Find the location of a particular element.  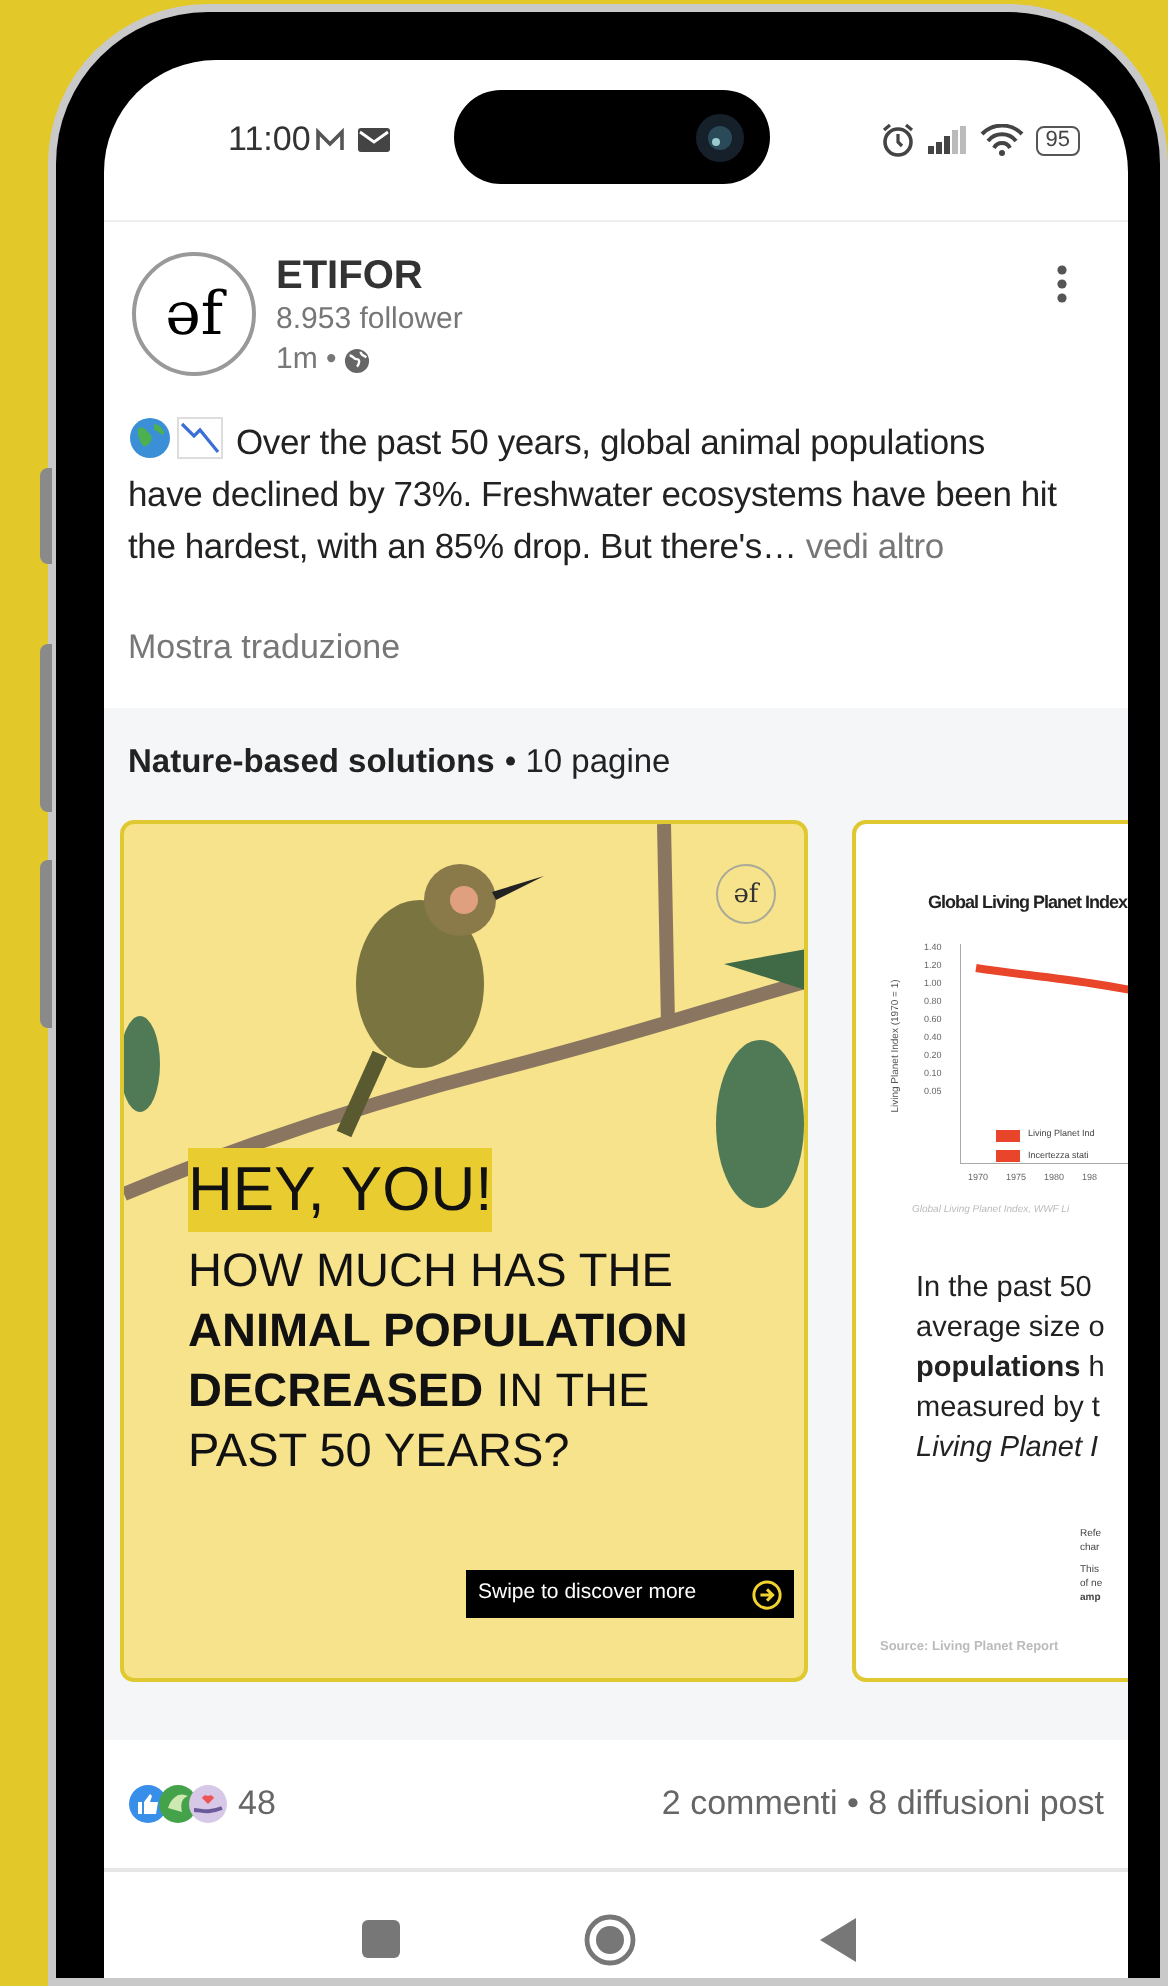

globe-emoji-icon is located at coordinates (150, 438).